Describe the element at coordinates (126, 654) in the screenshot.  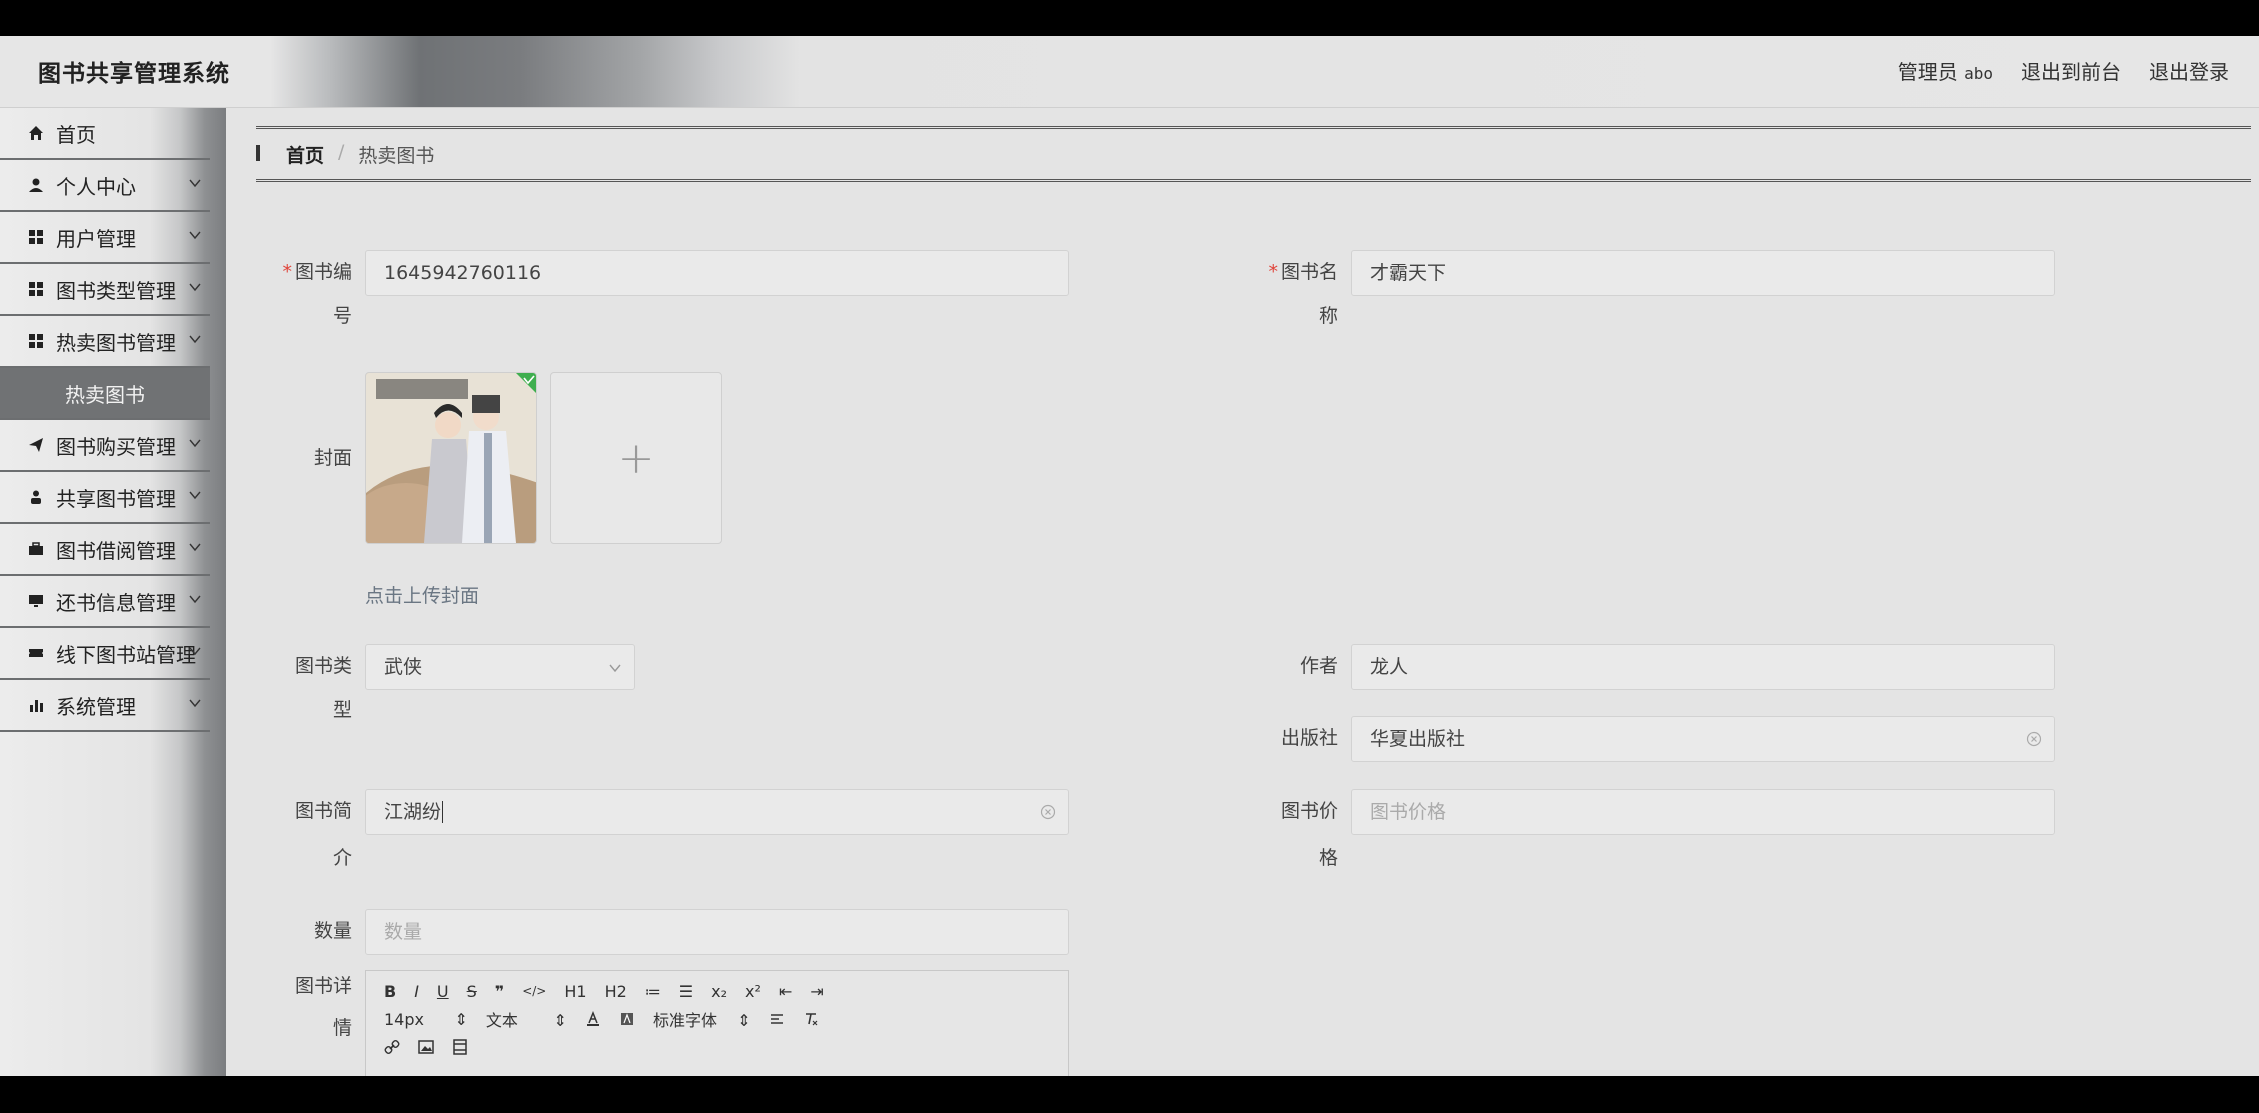
I see `sidebar-item-label: 线下图书站管理` at that location.